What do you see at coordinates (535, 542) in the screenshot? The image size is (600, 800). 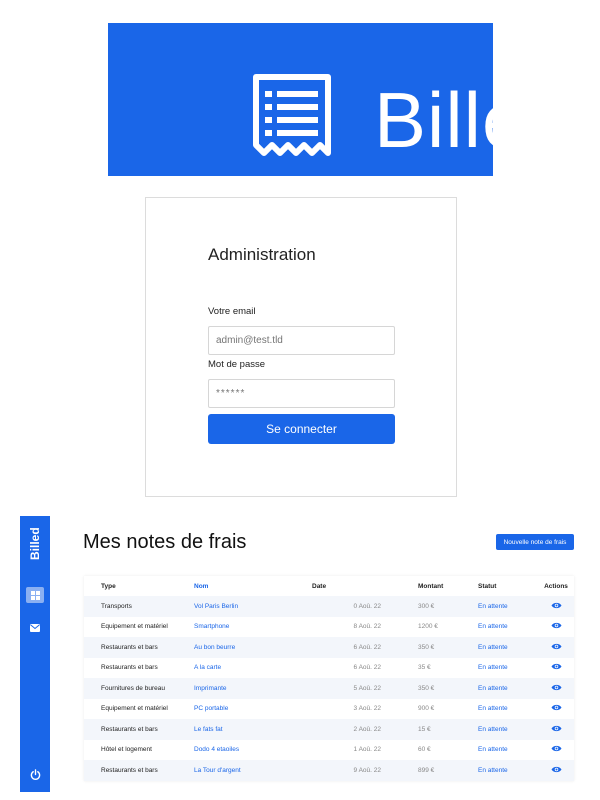 I see `new-bill-button: Nouvelle note de frais` at bounding box center [535, 542].